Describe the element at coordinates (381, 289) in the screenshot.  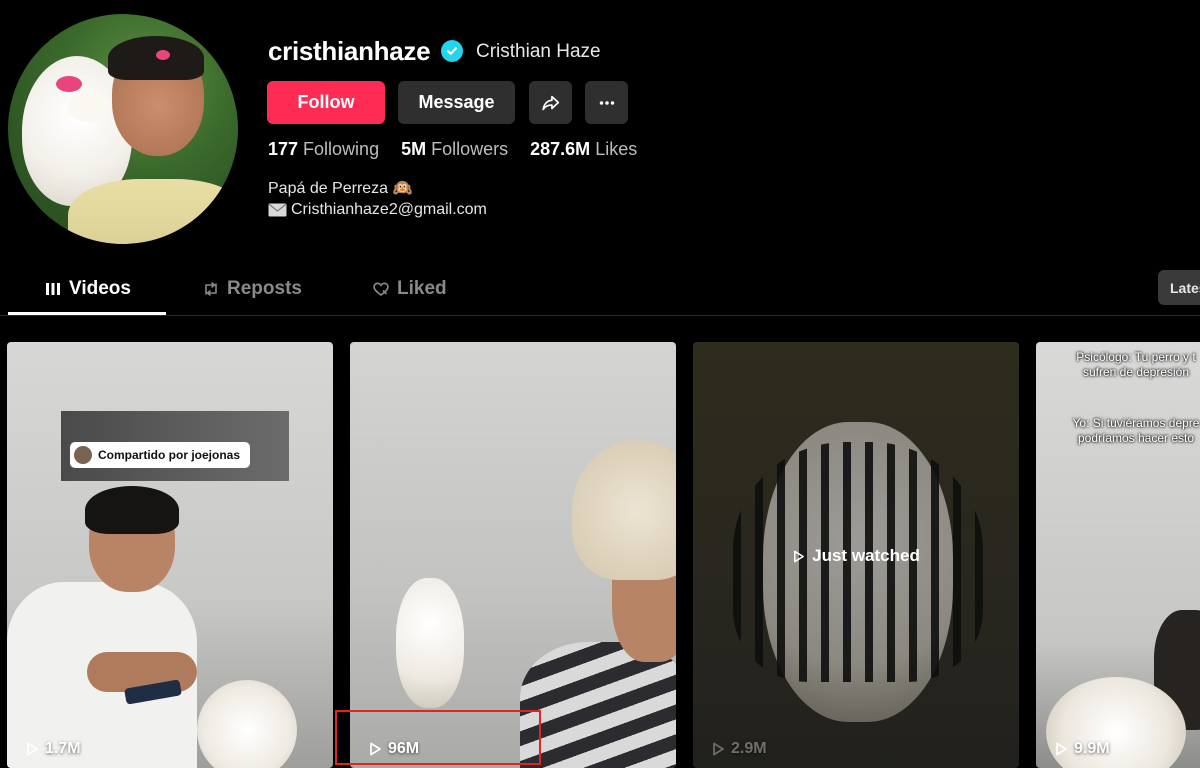
I see `liked-icon` at that location.